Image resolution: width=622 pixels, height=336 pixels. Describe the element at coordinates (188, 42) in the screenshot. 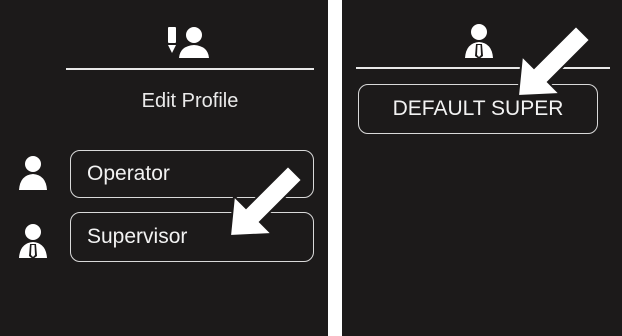

I see `edit-profile-icon` at that location.